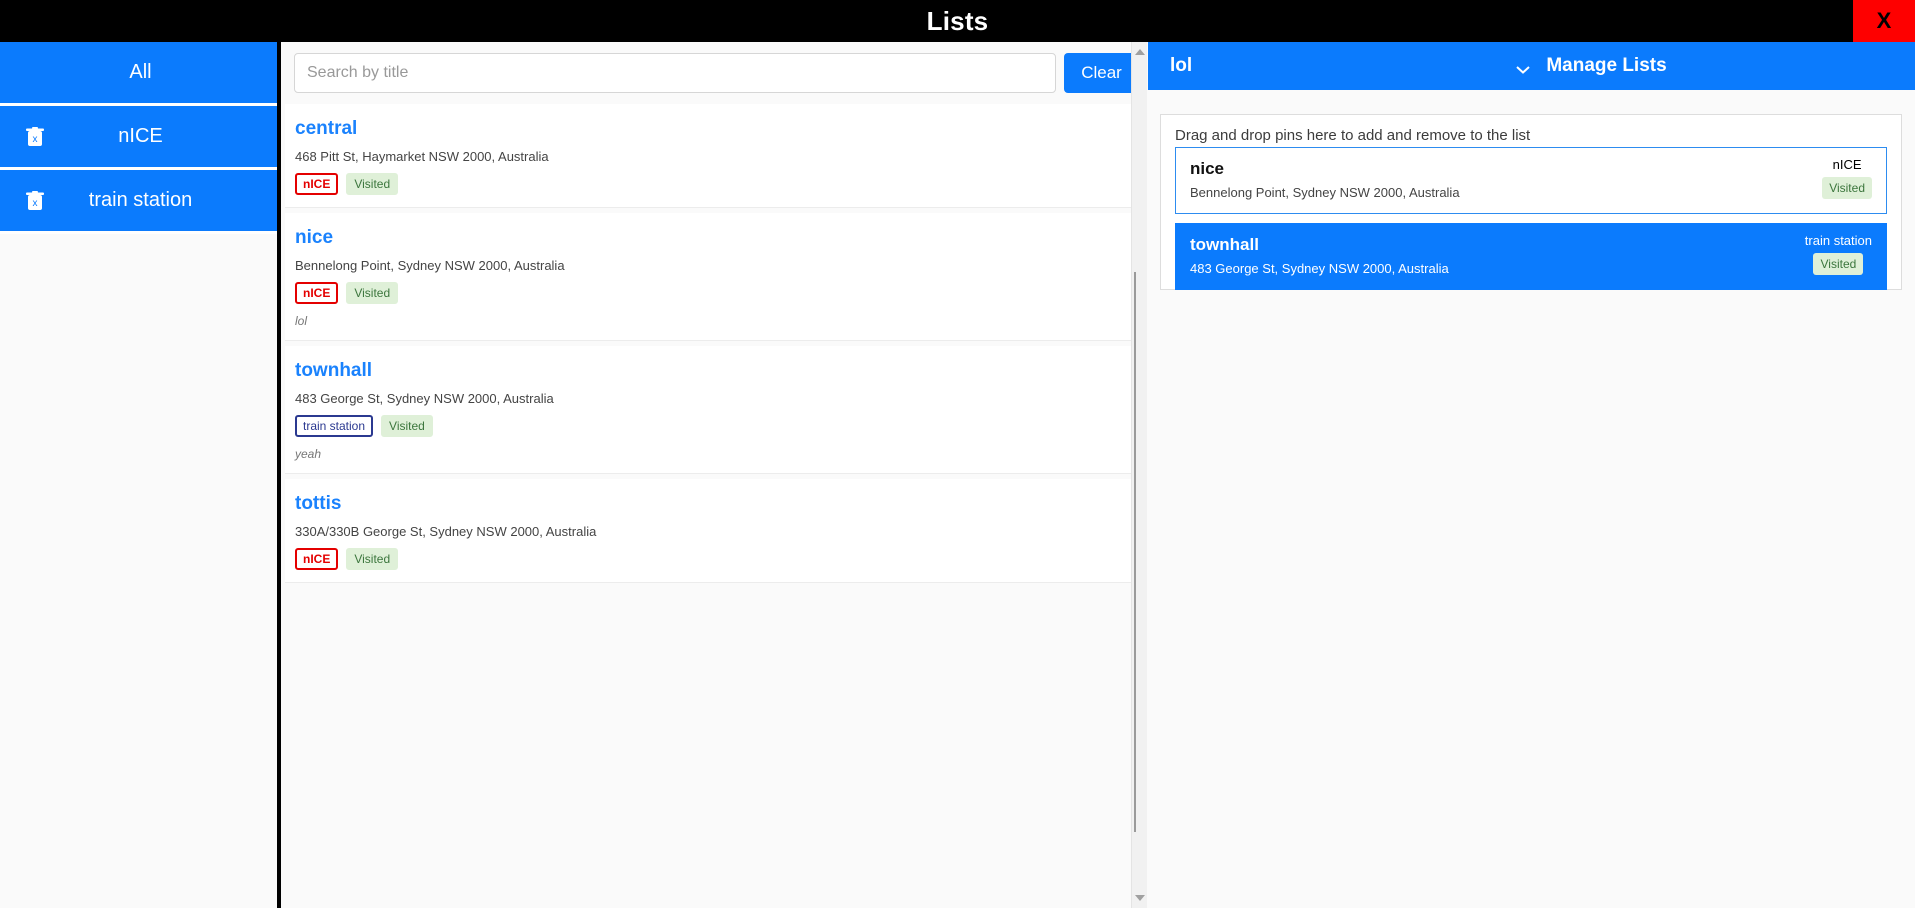 Image resolution: width=1915 pixels, height=908 pixels. I want to click on window-title-bar: Lists X, so click(957, 21).